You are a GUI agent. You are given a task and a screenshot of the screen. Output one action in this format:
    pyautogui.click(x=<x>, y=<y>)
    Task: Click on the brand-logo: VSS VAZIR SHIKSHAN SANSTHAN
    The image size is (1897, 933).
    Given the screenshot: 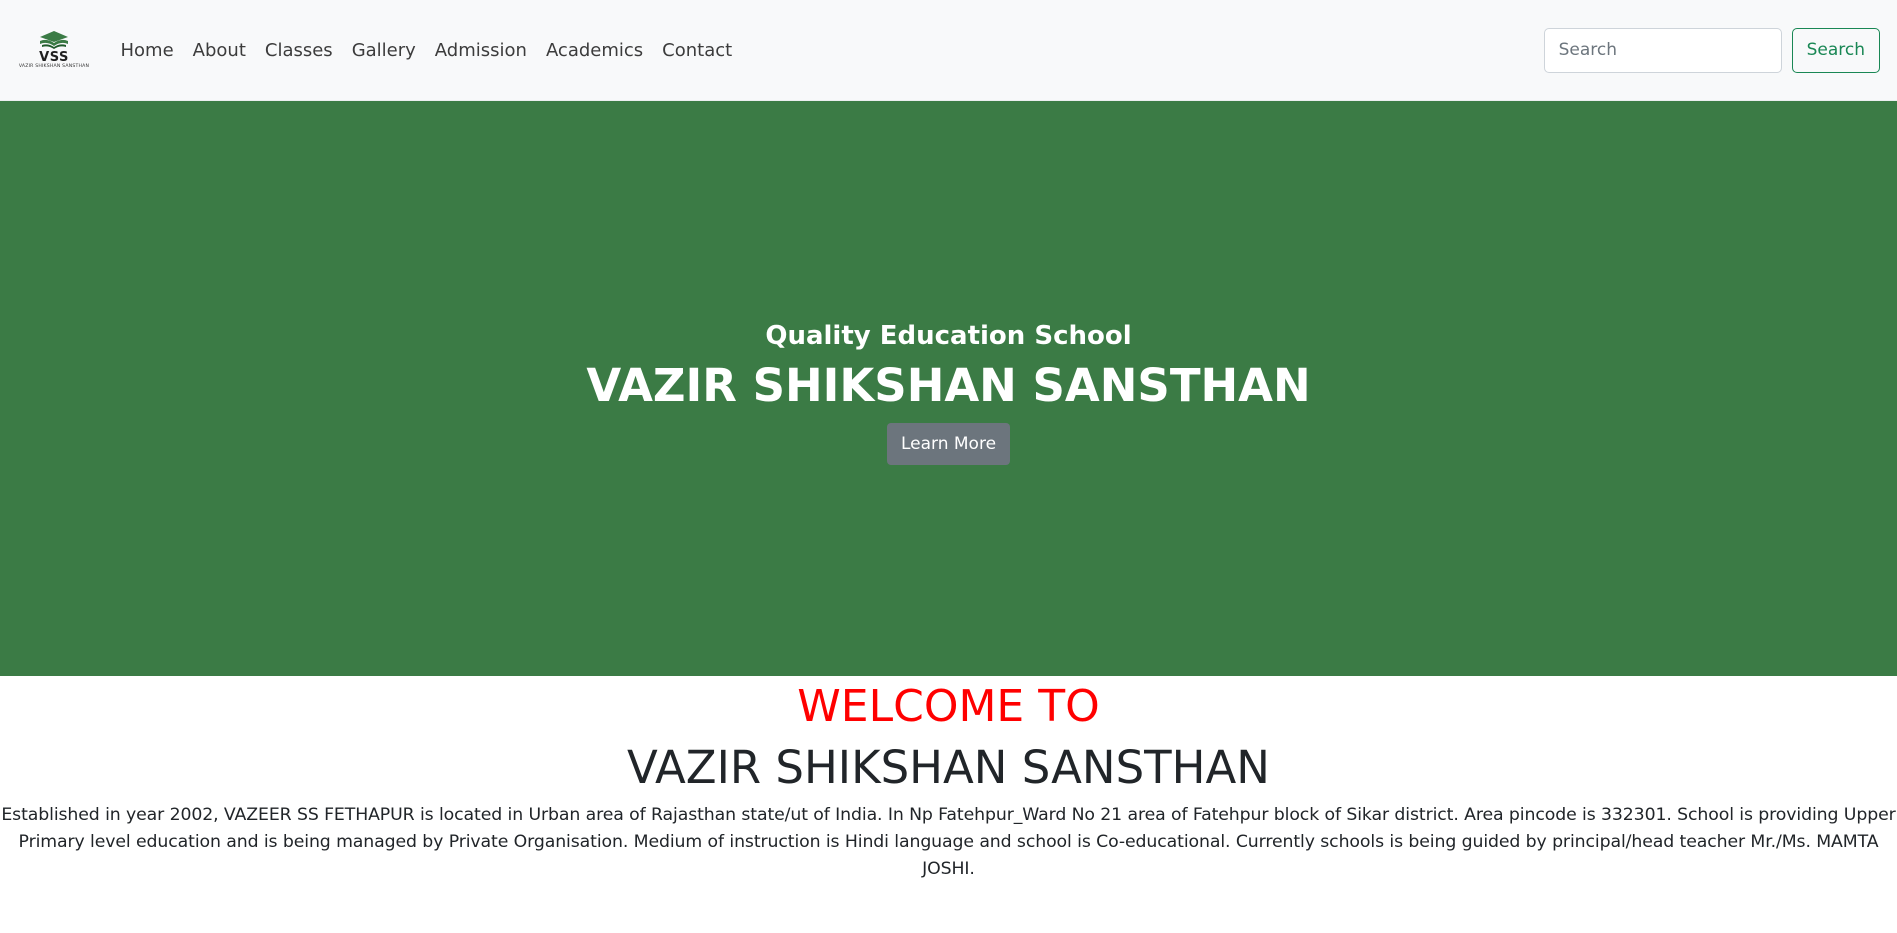 What is the action you would take?
    pyautogui.click(x=54, y=50)
    